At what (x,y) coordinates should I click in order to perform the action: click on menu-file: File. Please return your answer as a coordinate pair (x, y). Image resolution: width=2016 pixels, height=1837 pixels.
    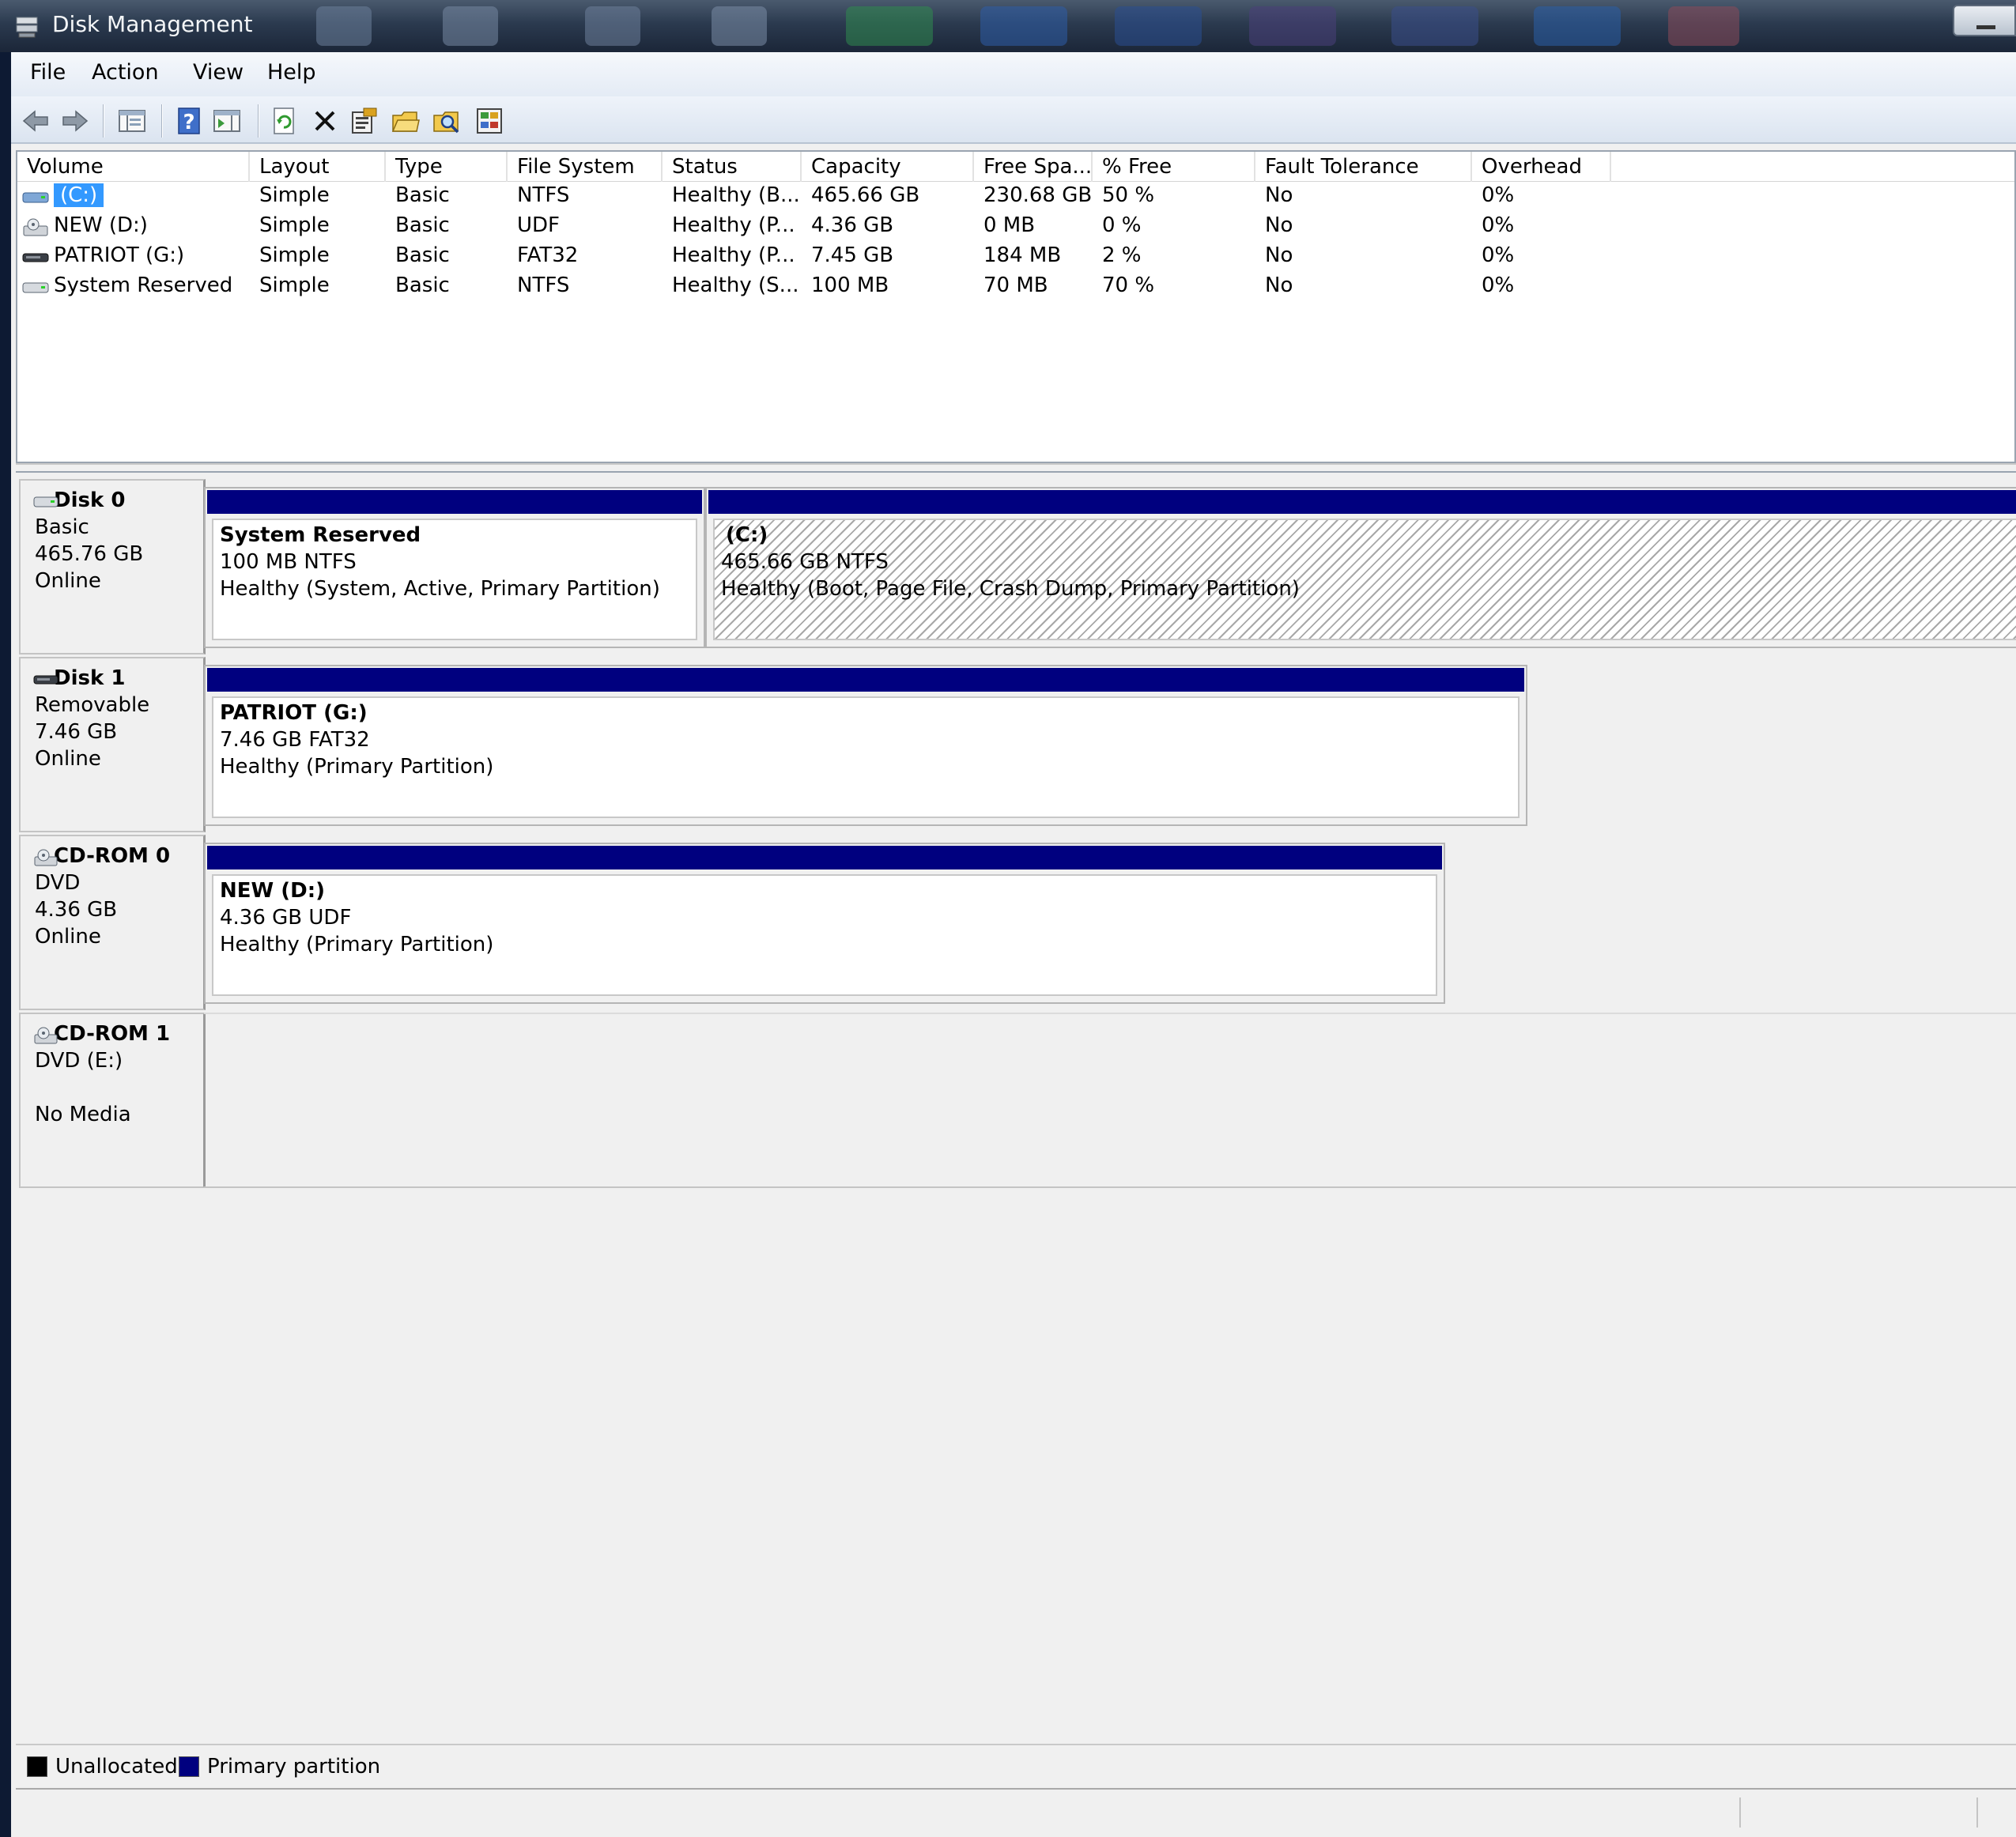
    Looking at the image, I should click on (48, 73).